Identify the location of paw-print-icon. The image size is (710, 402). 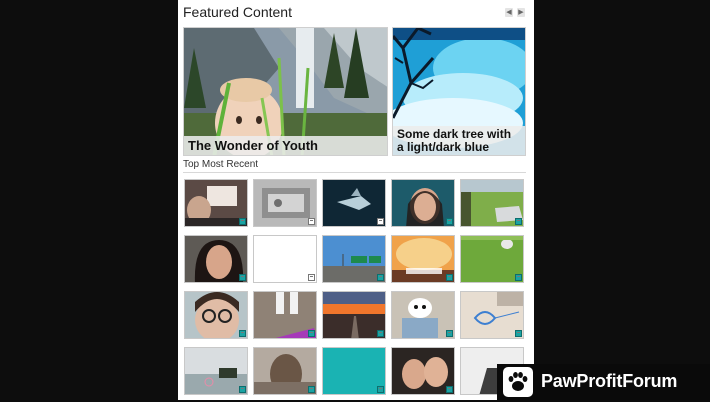
(518, 382).